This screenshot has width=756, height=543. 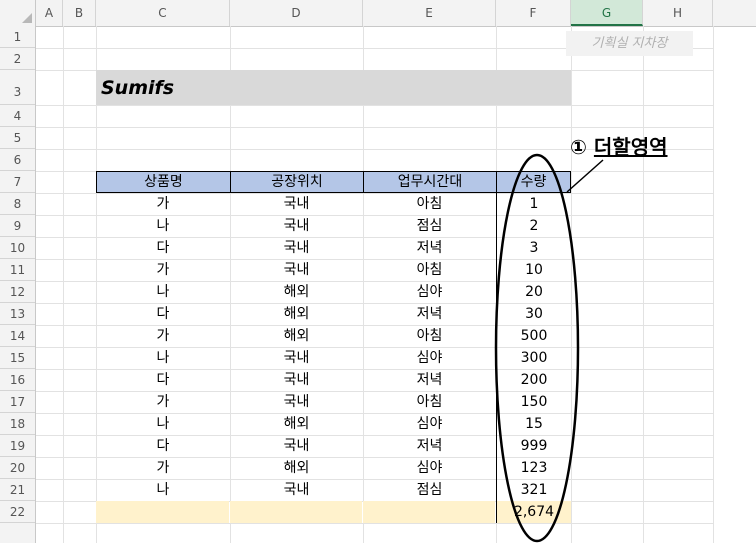 I want to click on cell-quantity: 10, so click(x=533, y=270).